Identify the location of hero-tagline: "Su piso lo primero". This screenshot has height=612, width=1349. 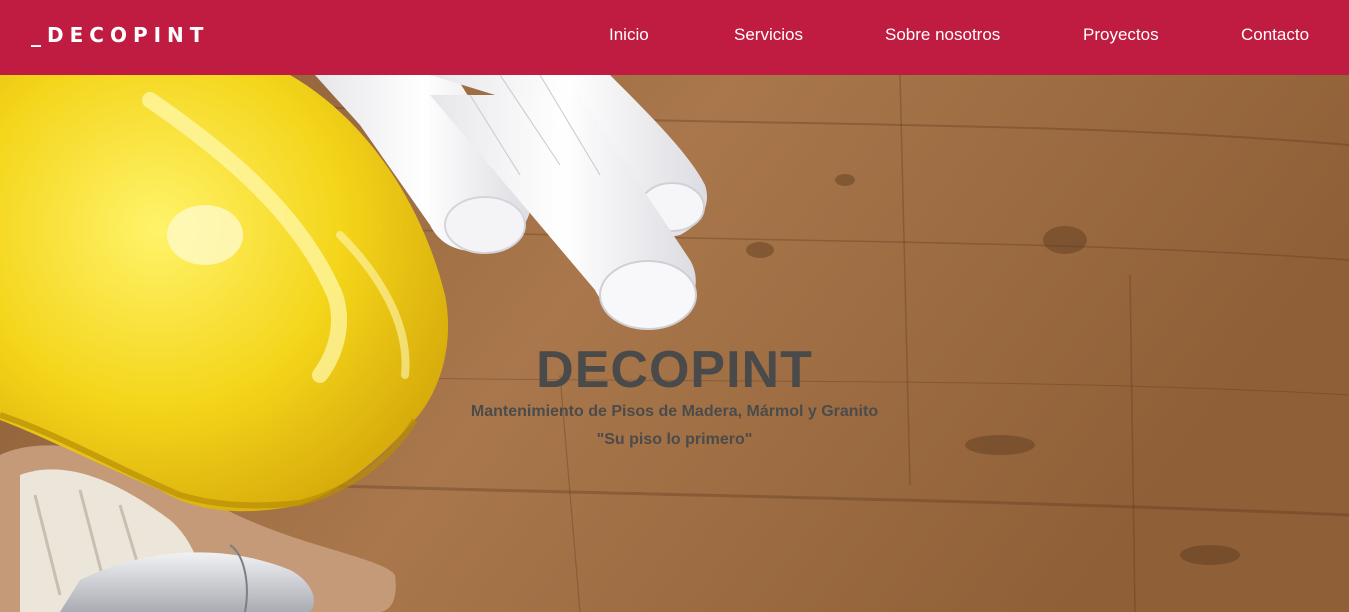
(674, 439).